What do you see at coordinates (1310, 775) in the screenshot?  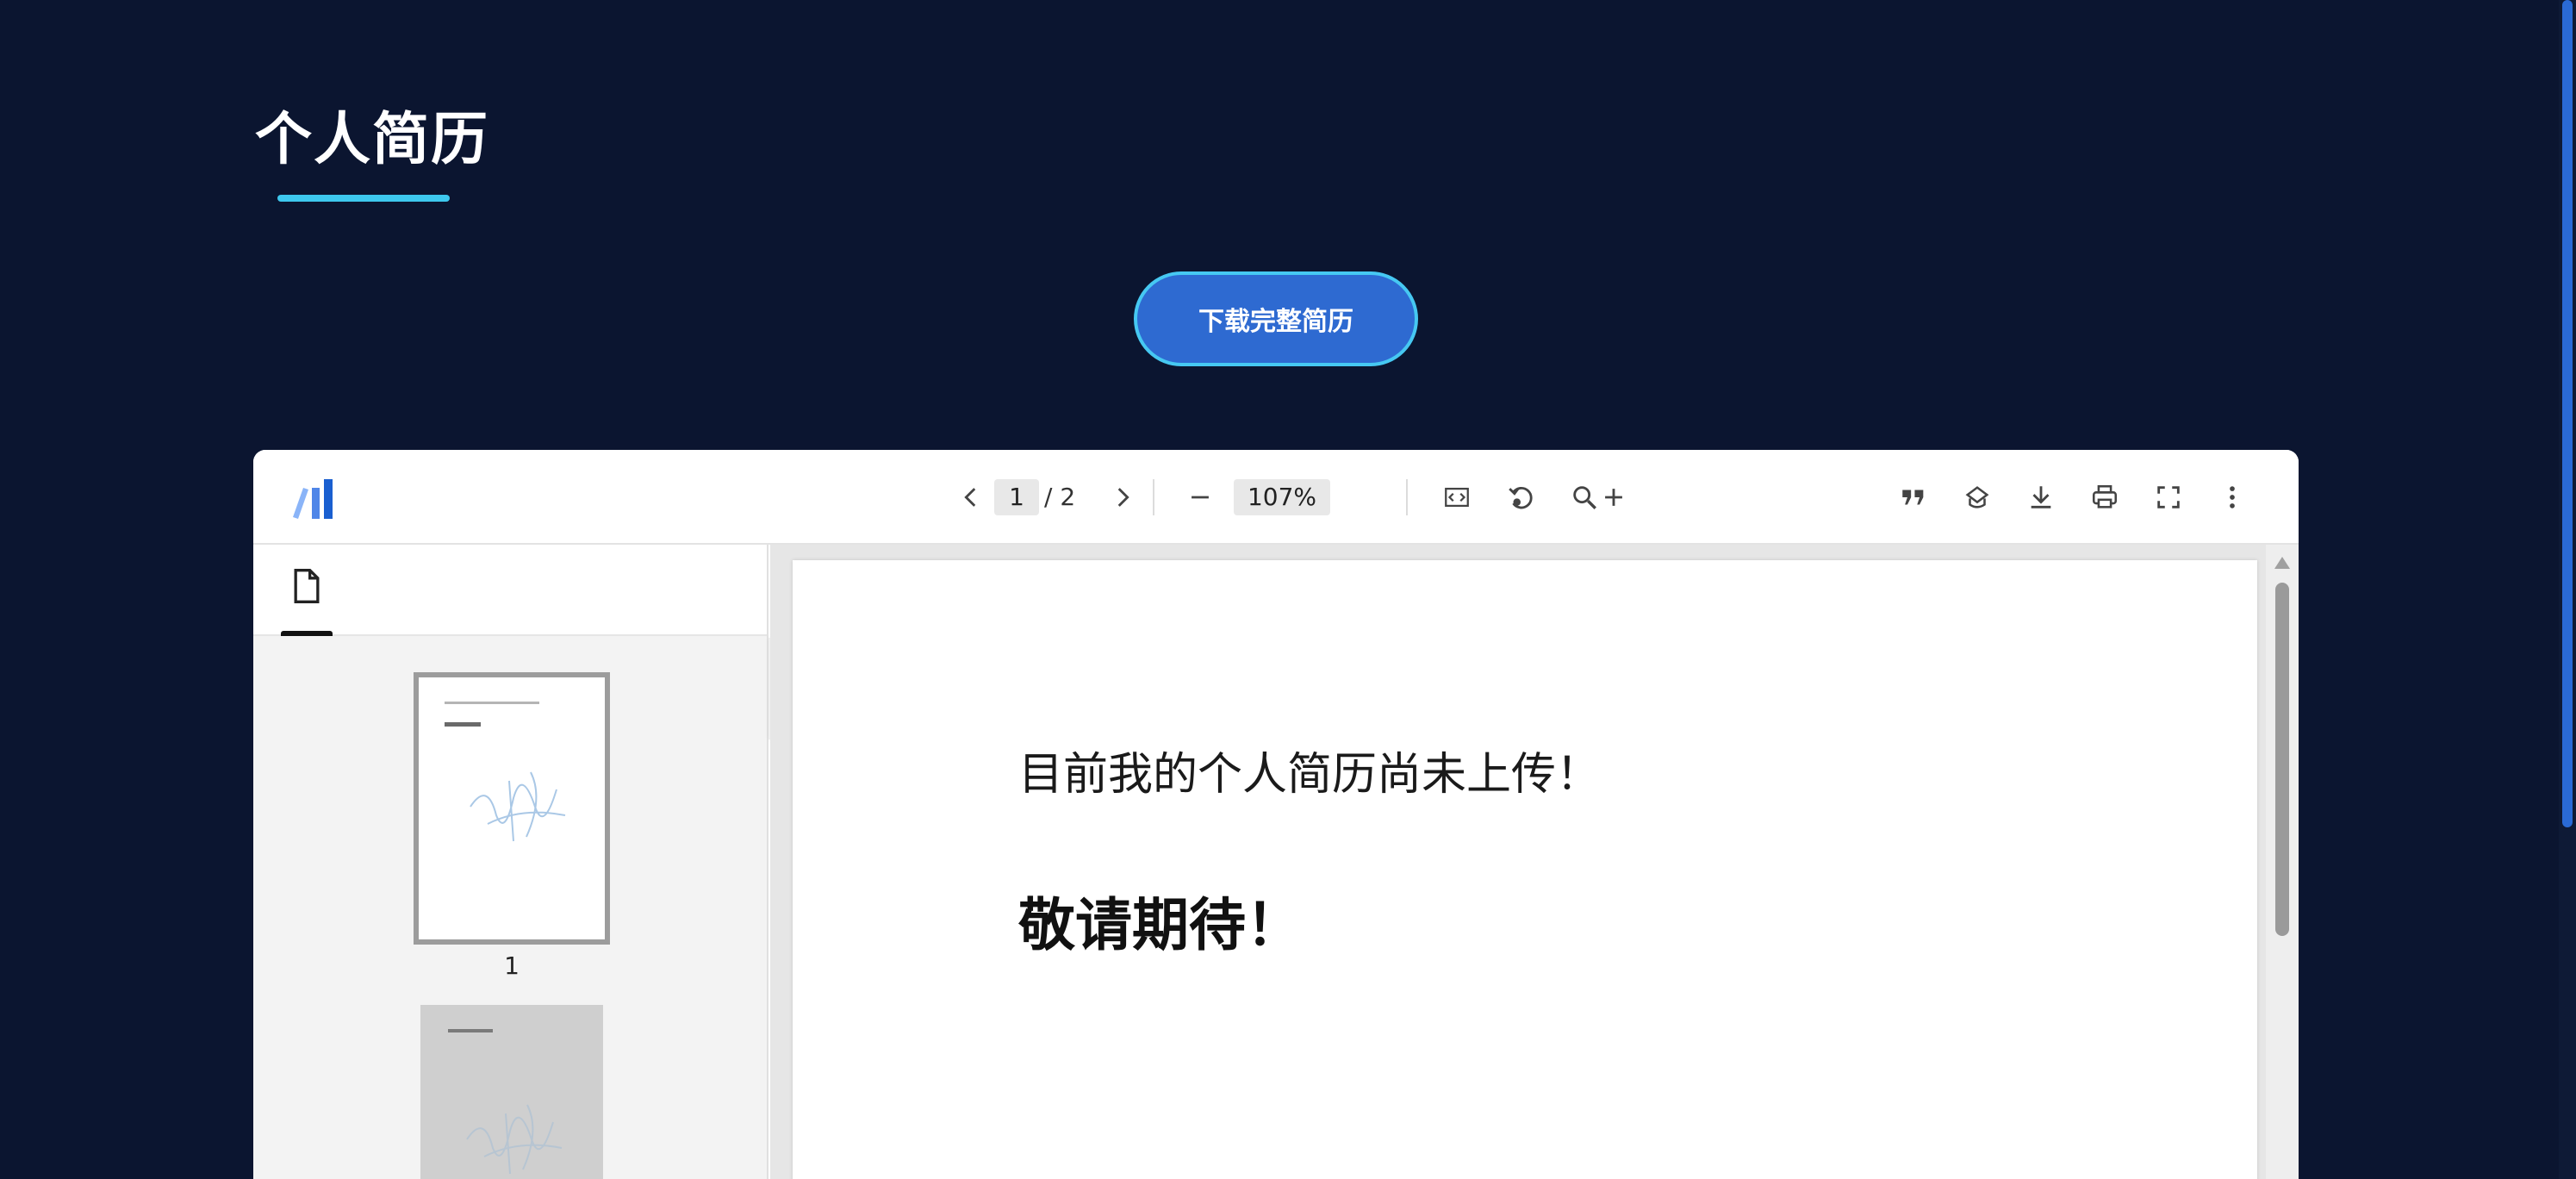 I see `document-line-1: 目前我的个人简历尚未上传！` at bounding box center [1310, 775].